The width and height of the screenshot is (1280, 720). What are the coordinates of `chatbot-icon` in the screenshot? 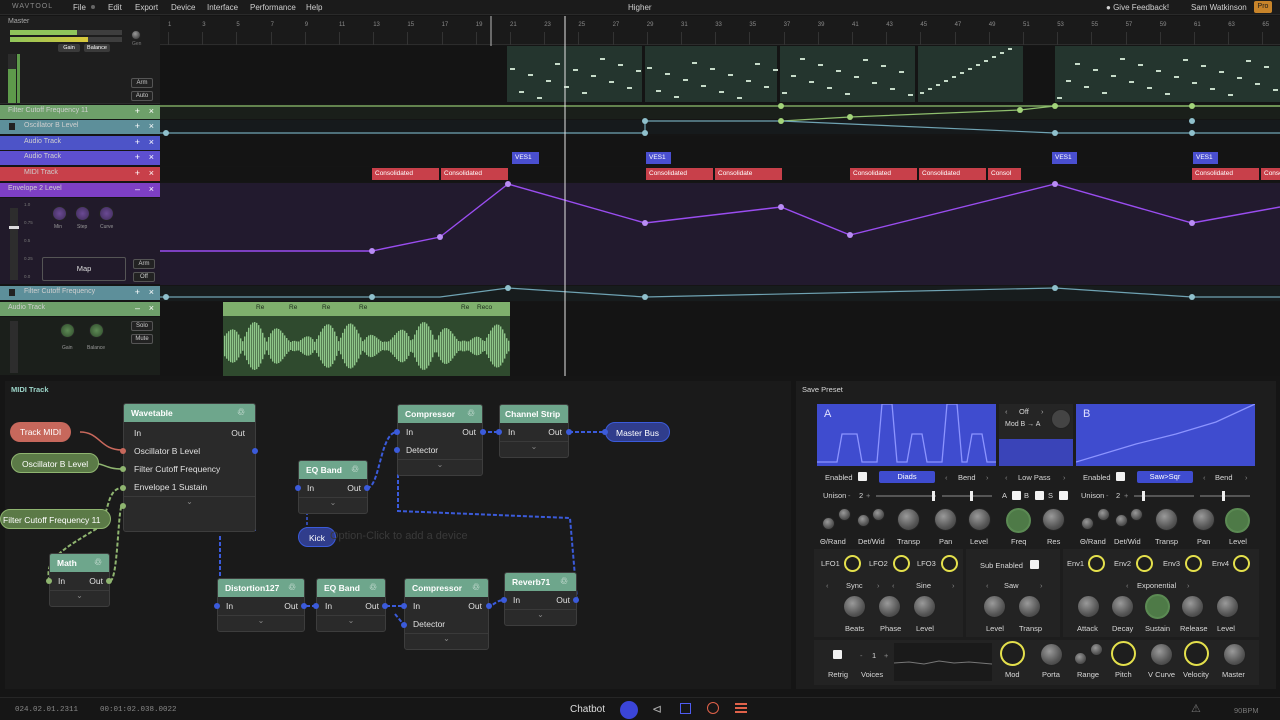 It's located at (629, 710).